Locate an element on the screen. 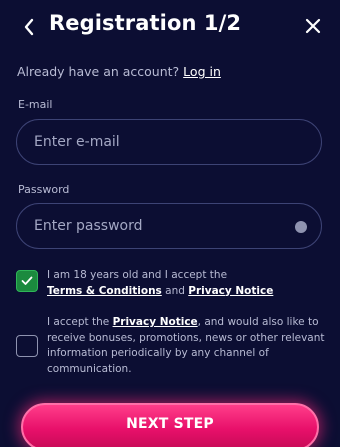  terms-link: Terms & Conditions is located at coordinates (104, 291).